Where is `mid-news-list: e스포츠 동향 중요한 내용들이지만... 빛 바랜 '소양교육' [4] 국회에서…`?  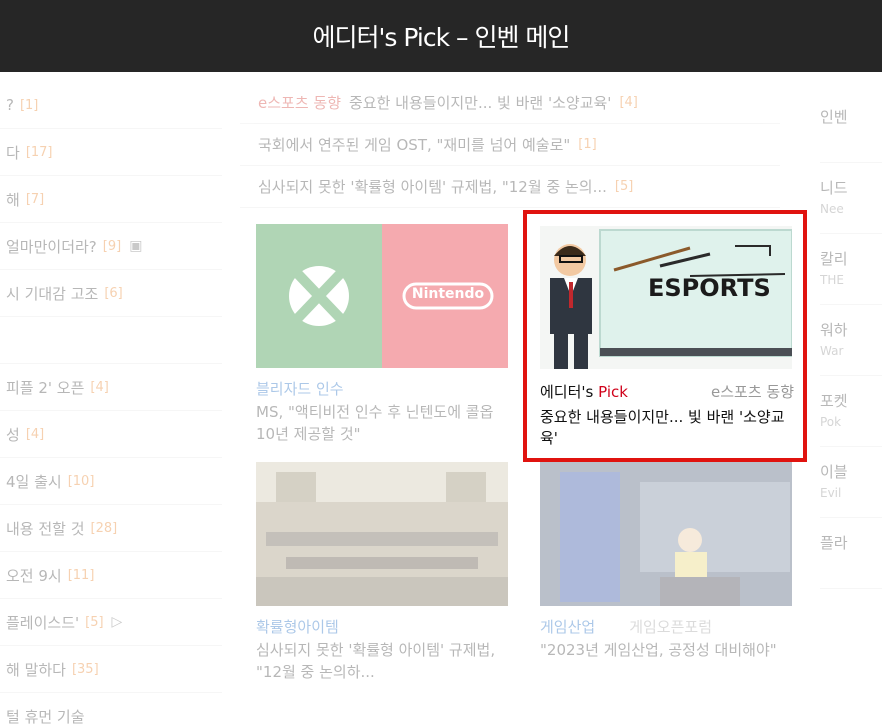 mid-news-list: e스포츠 동향 중요한 내용들이지만... 빛 바랜 '소양교육' [4] 국회에서… is located at coordinates (510, 145).